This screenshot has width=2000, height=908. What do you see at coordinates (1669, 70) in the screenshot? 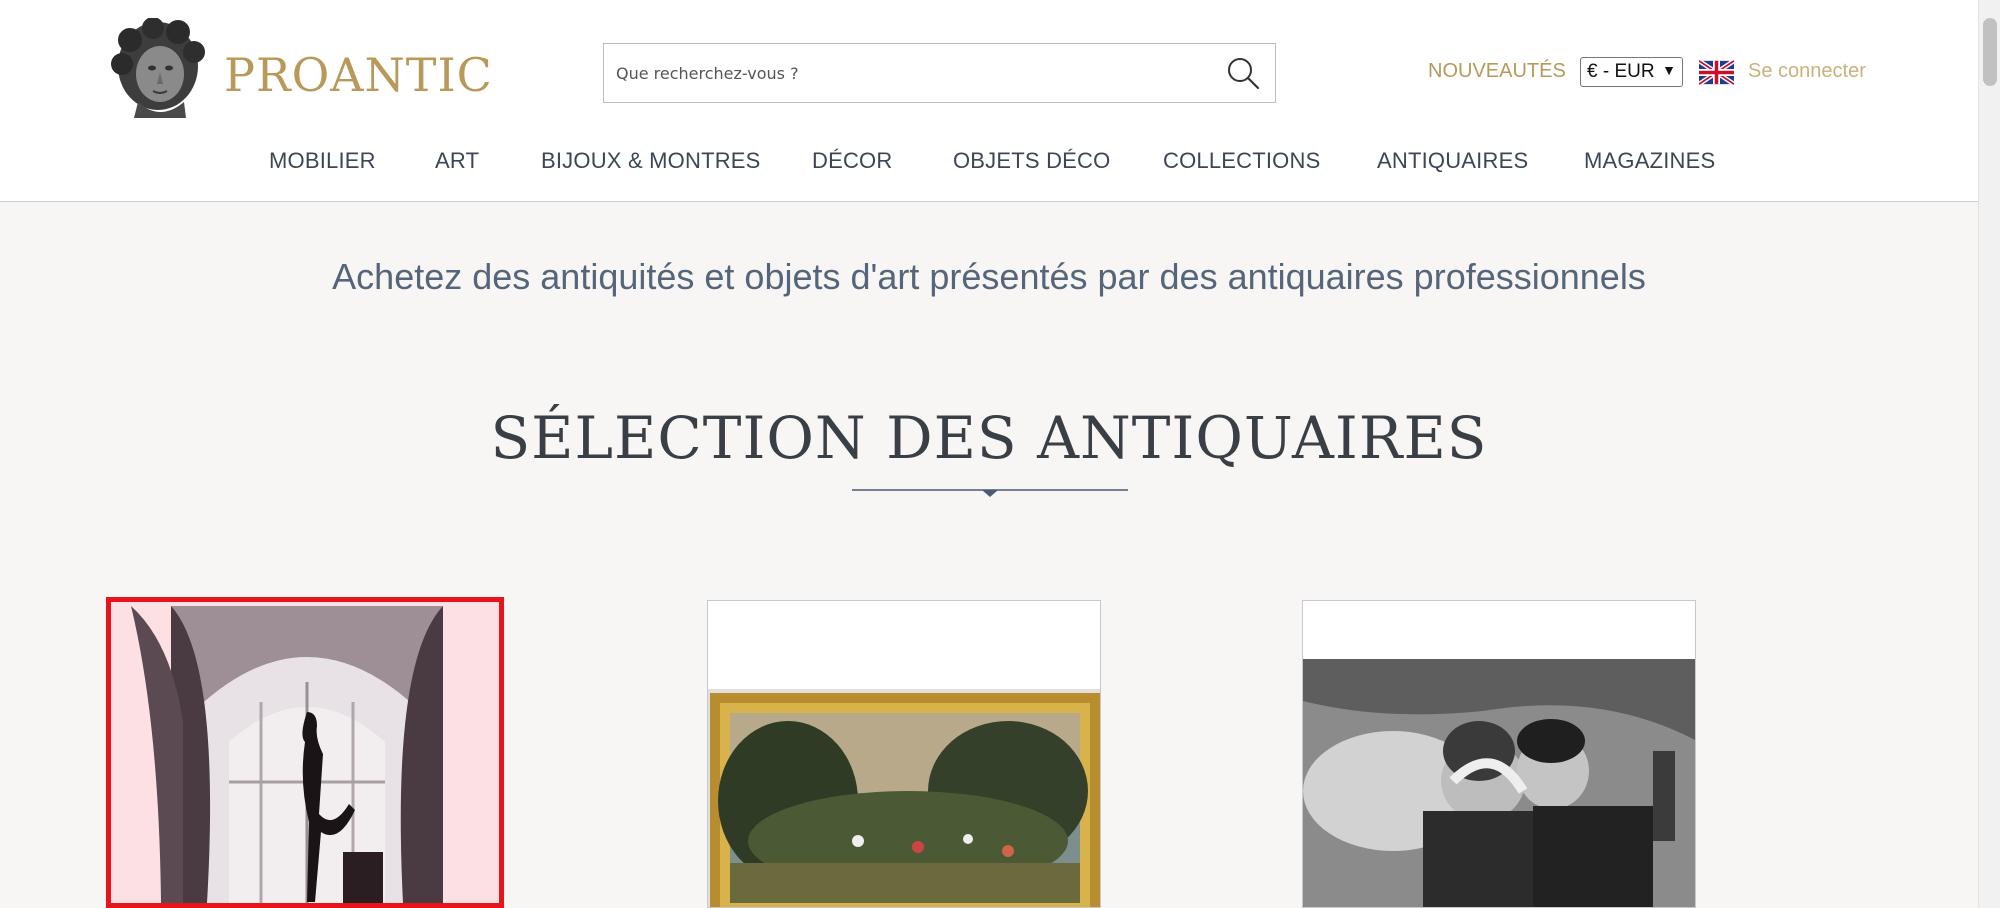
I see `chevron-down-icon: ▼` at bounding box center [1669, 70].